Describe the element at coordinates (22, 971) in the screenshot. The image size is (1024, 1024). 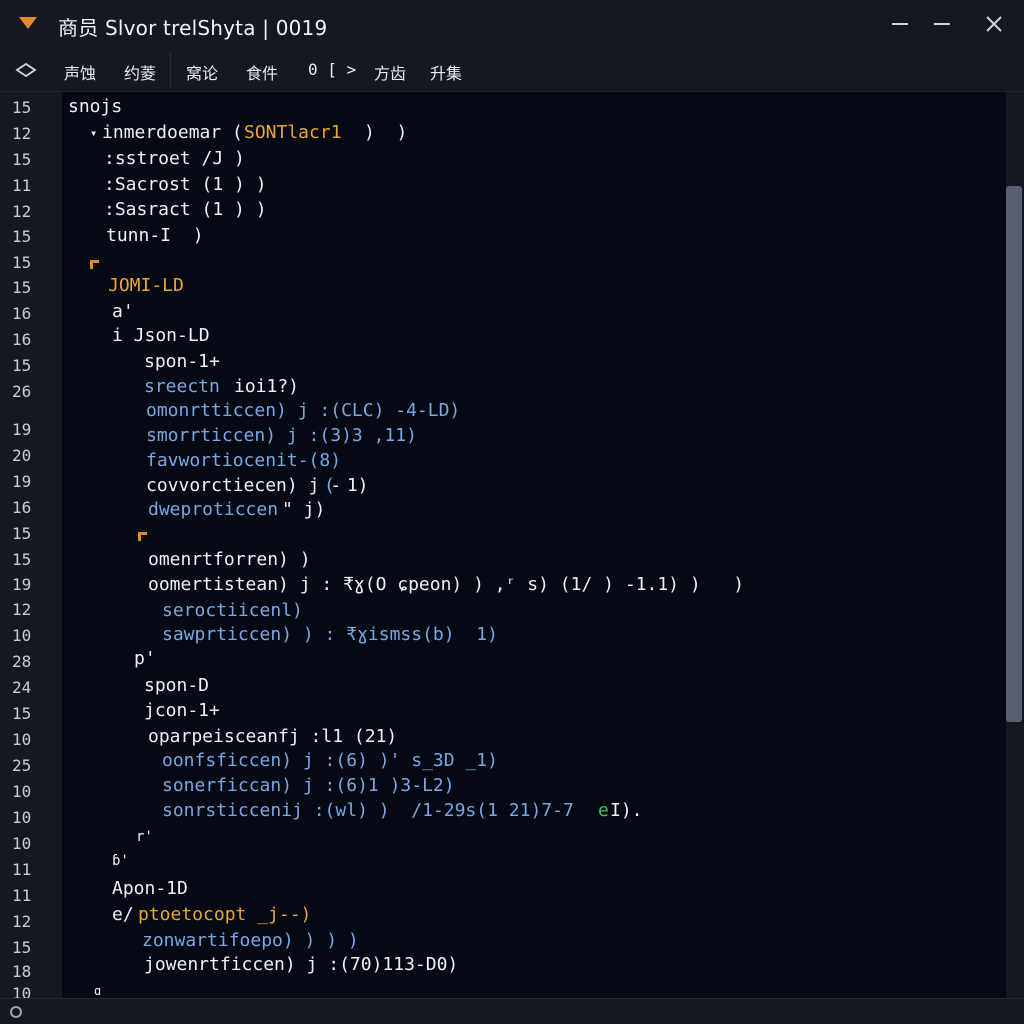
I see `line-number: 18` at that location.